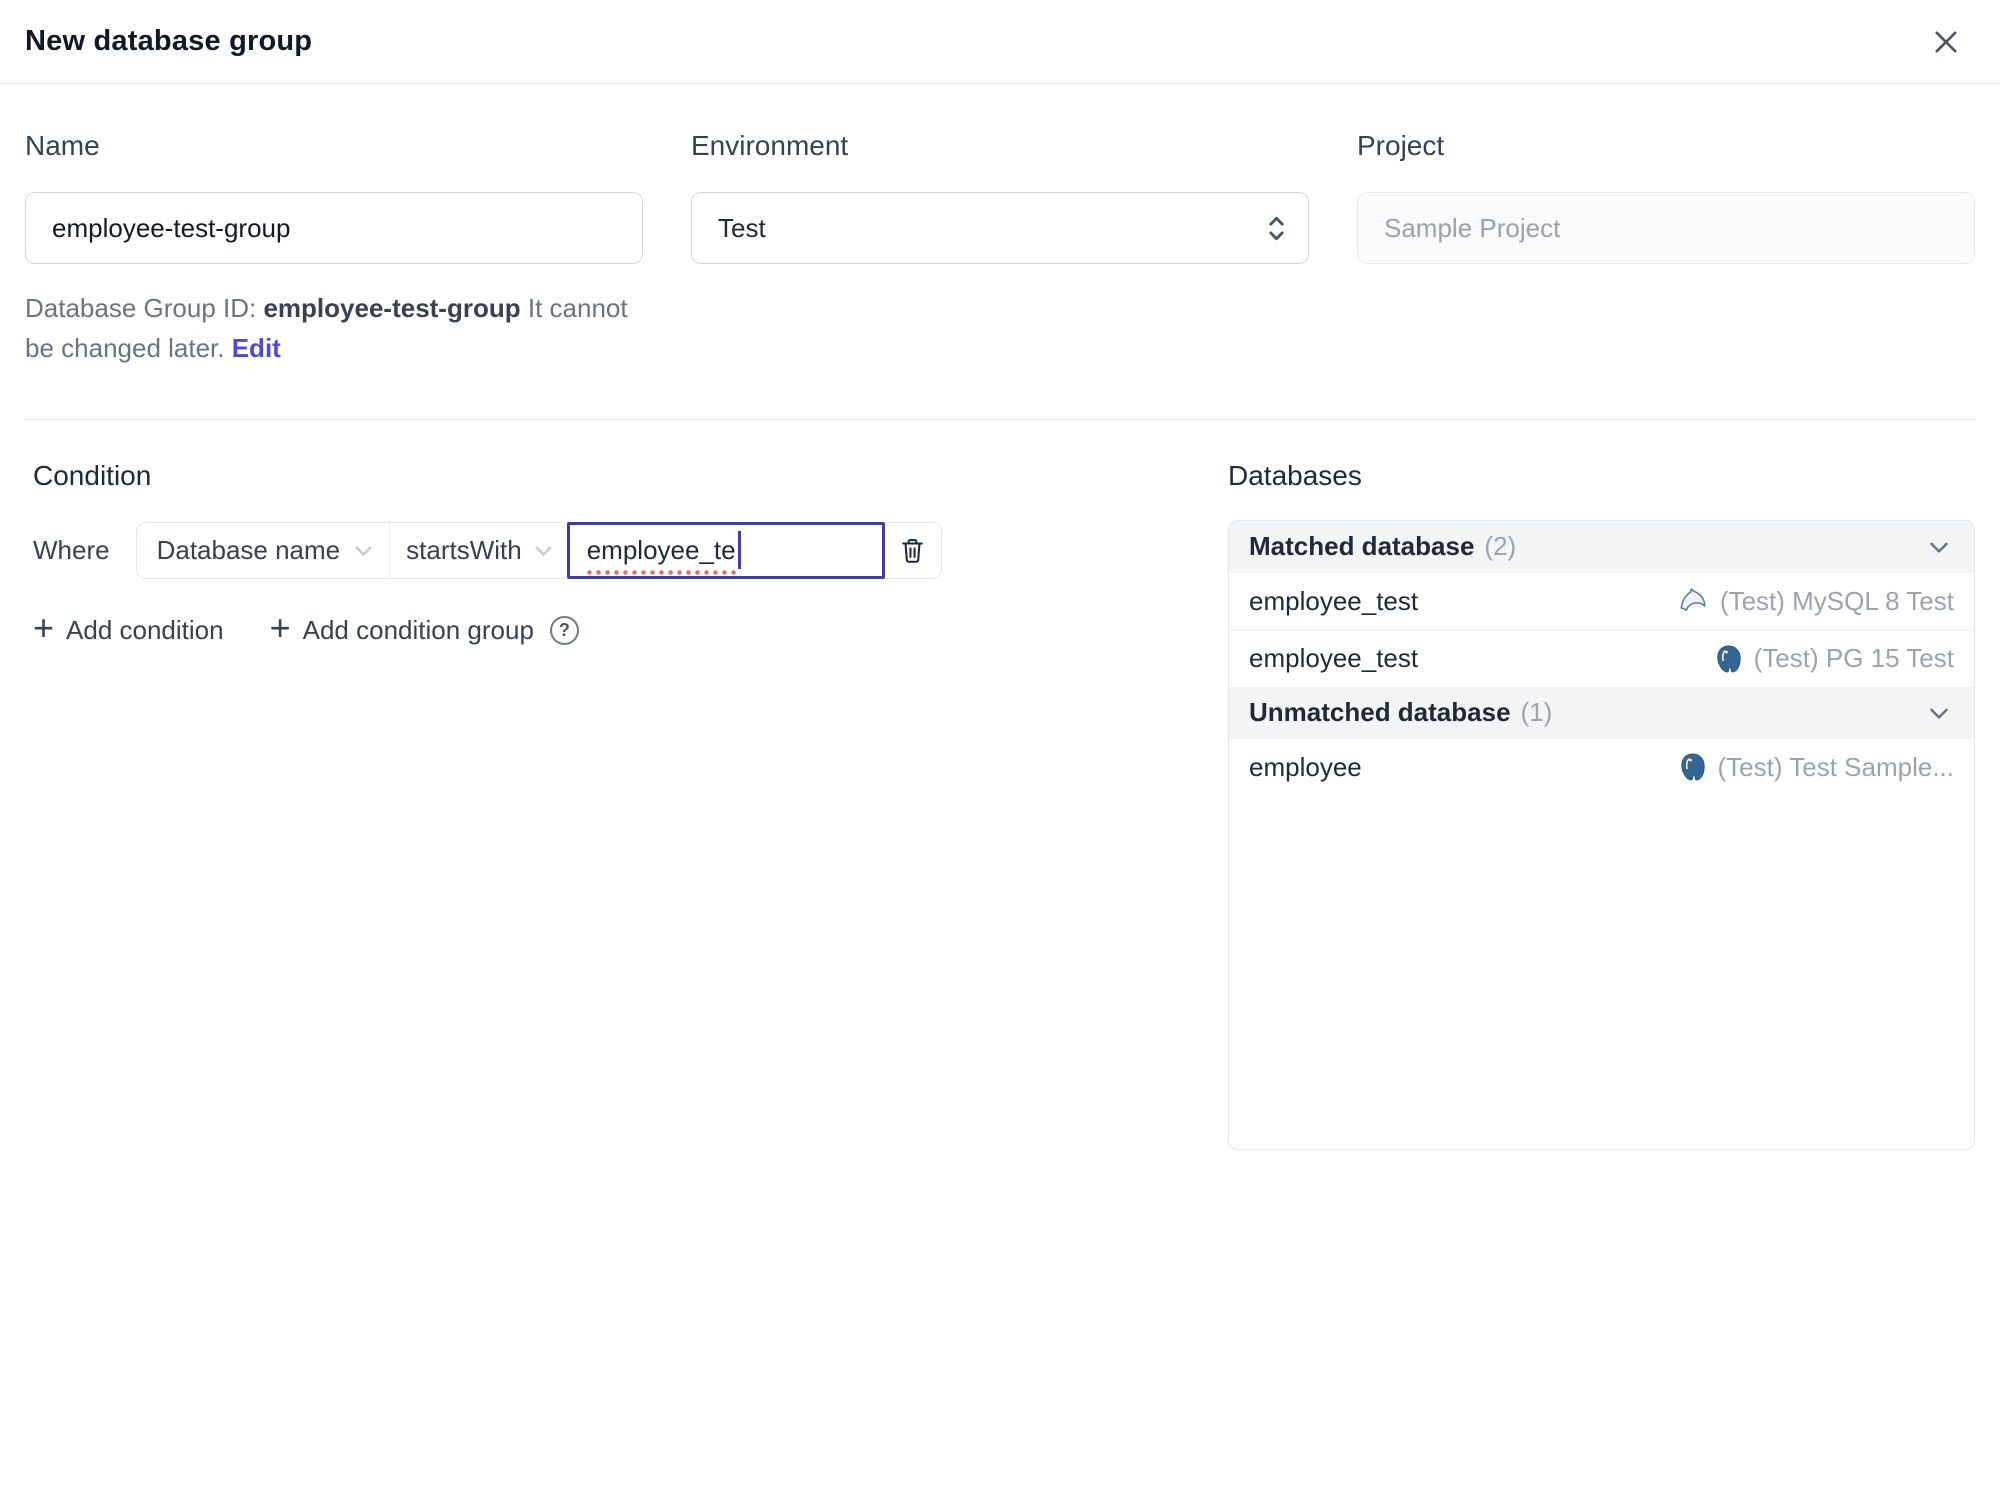 The image size is (2000, 1500). Describe the element at coordinates (739, 550) in the screenshot. I see `text-cursor` at that location.